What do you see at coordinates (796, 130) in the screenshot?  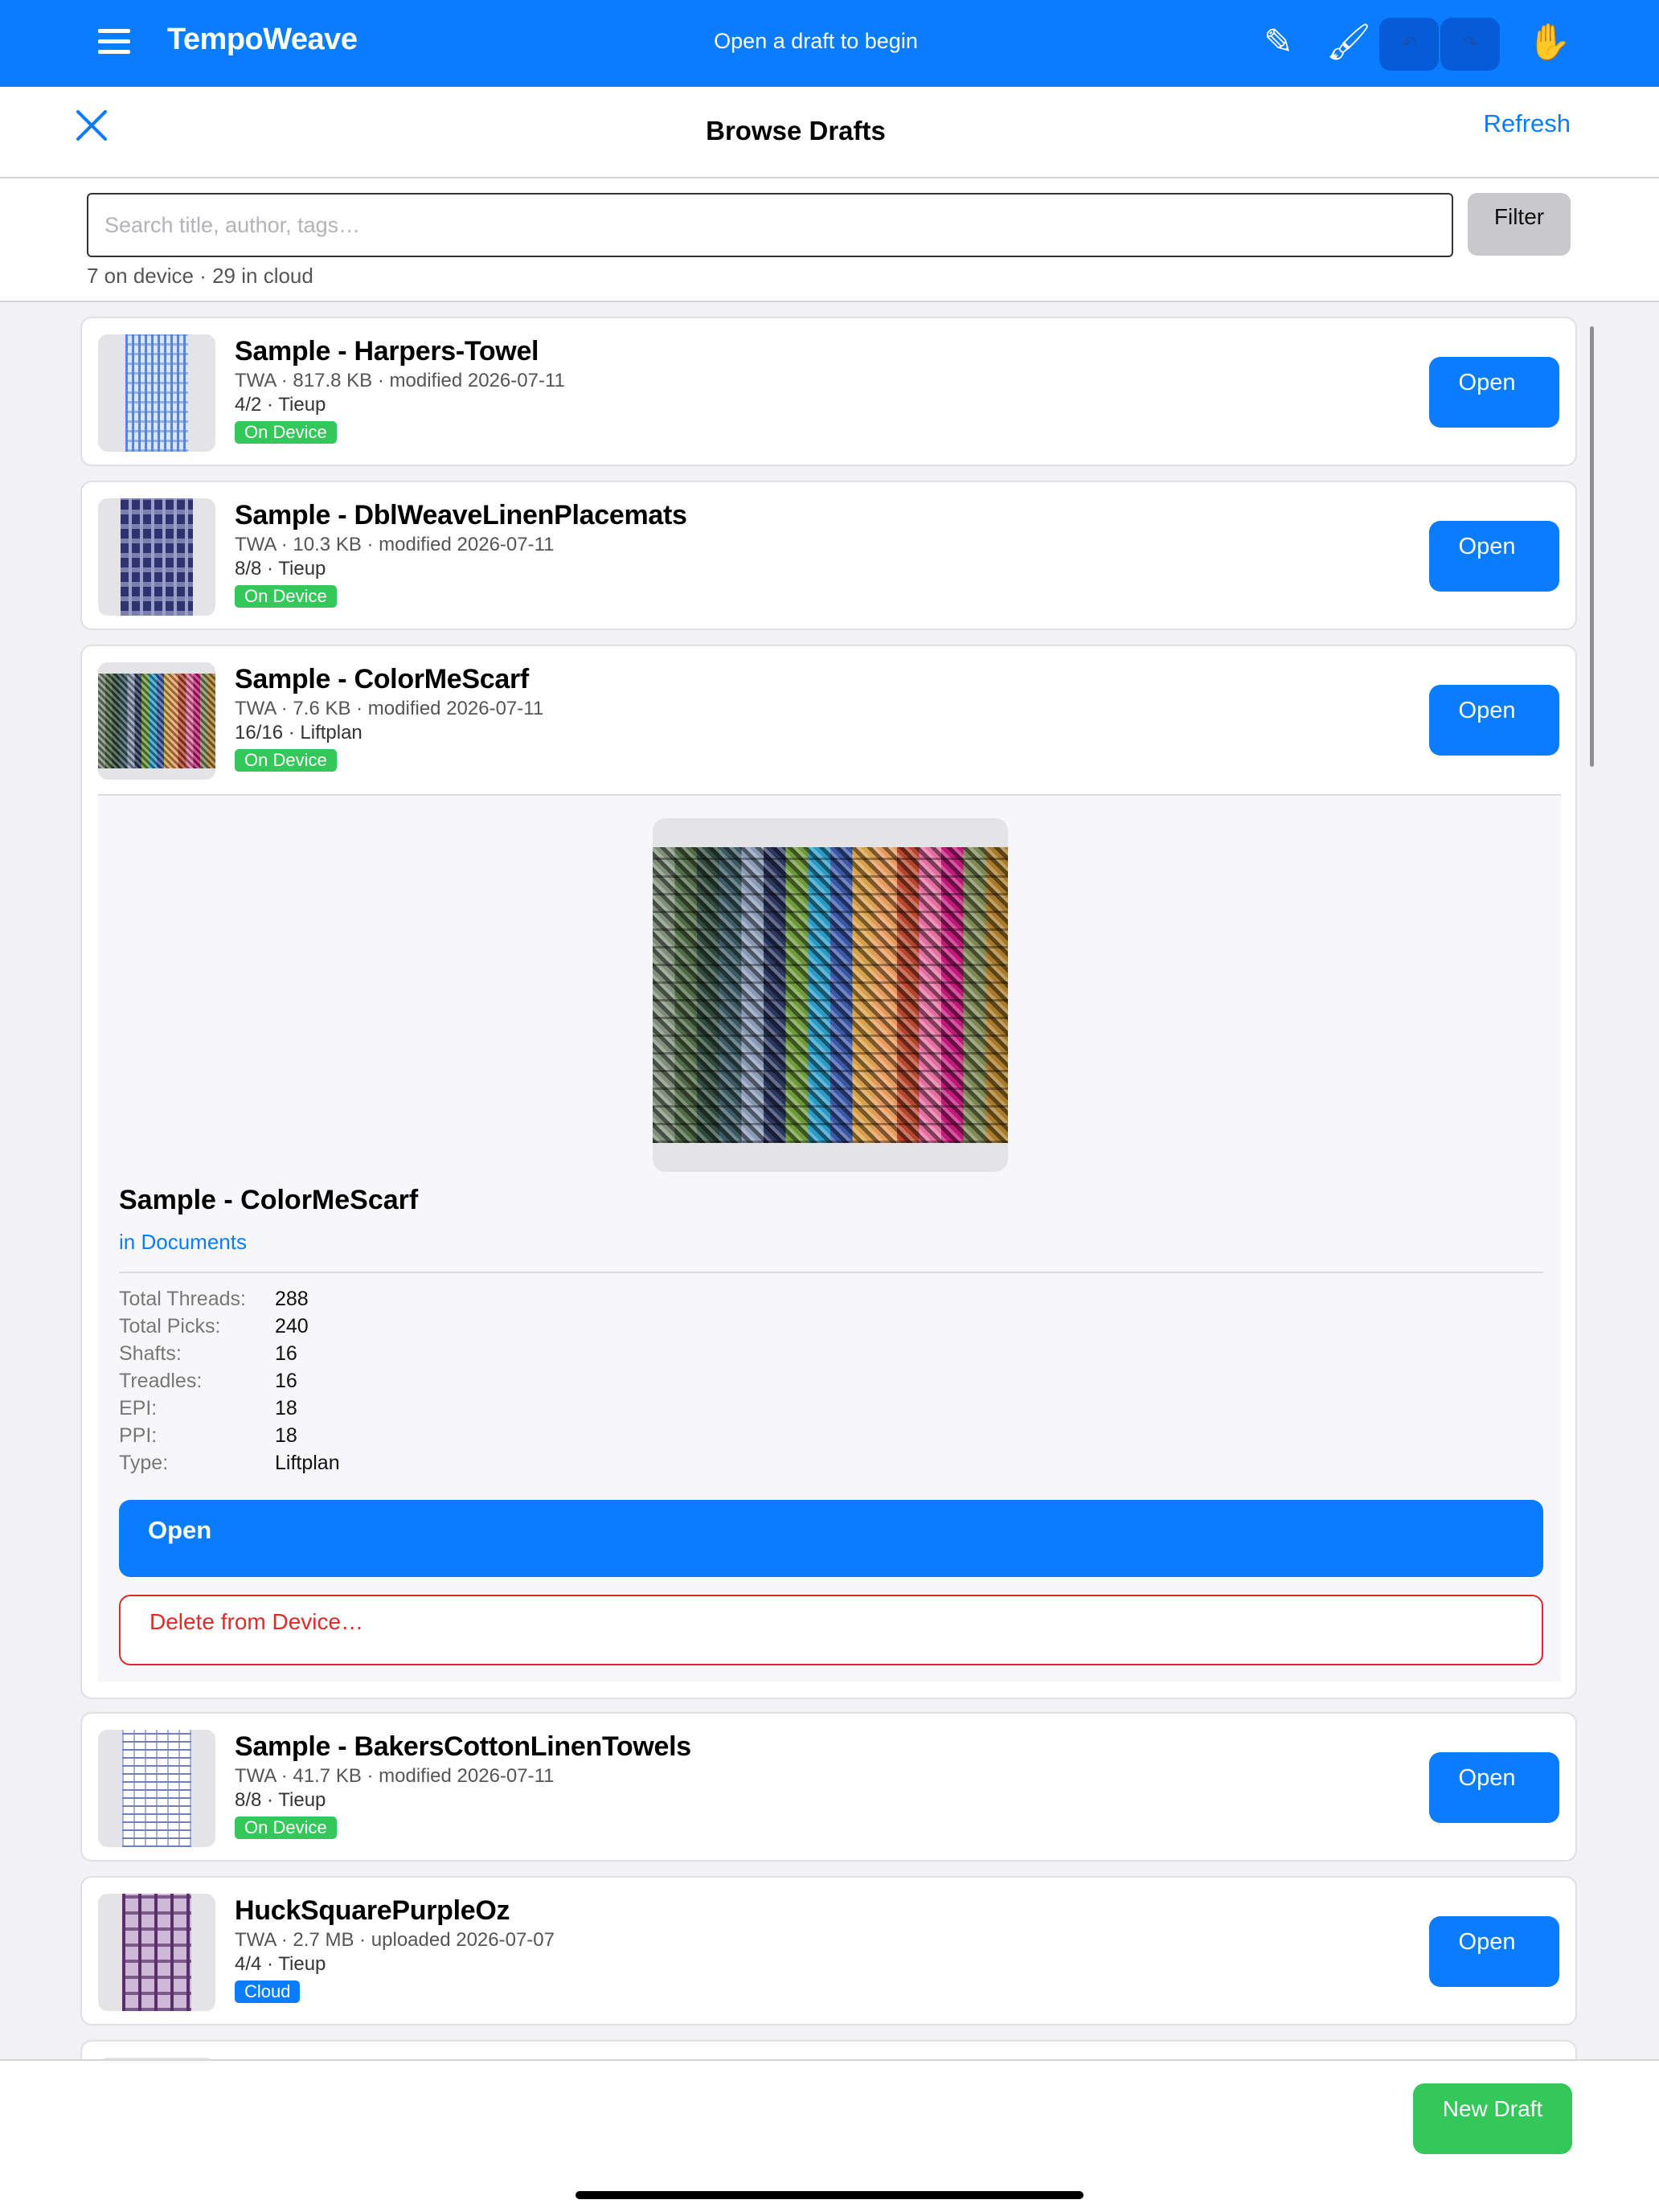 I see `modal-title: Browse Drafts` at bounding box center [796, 130].